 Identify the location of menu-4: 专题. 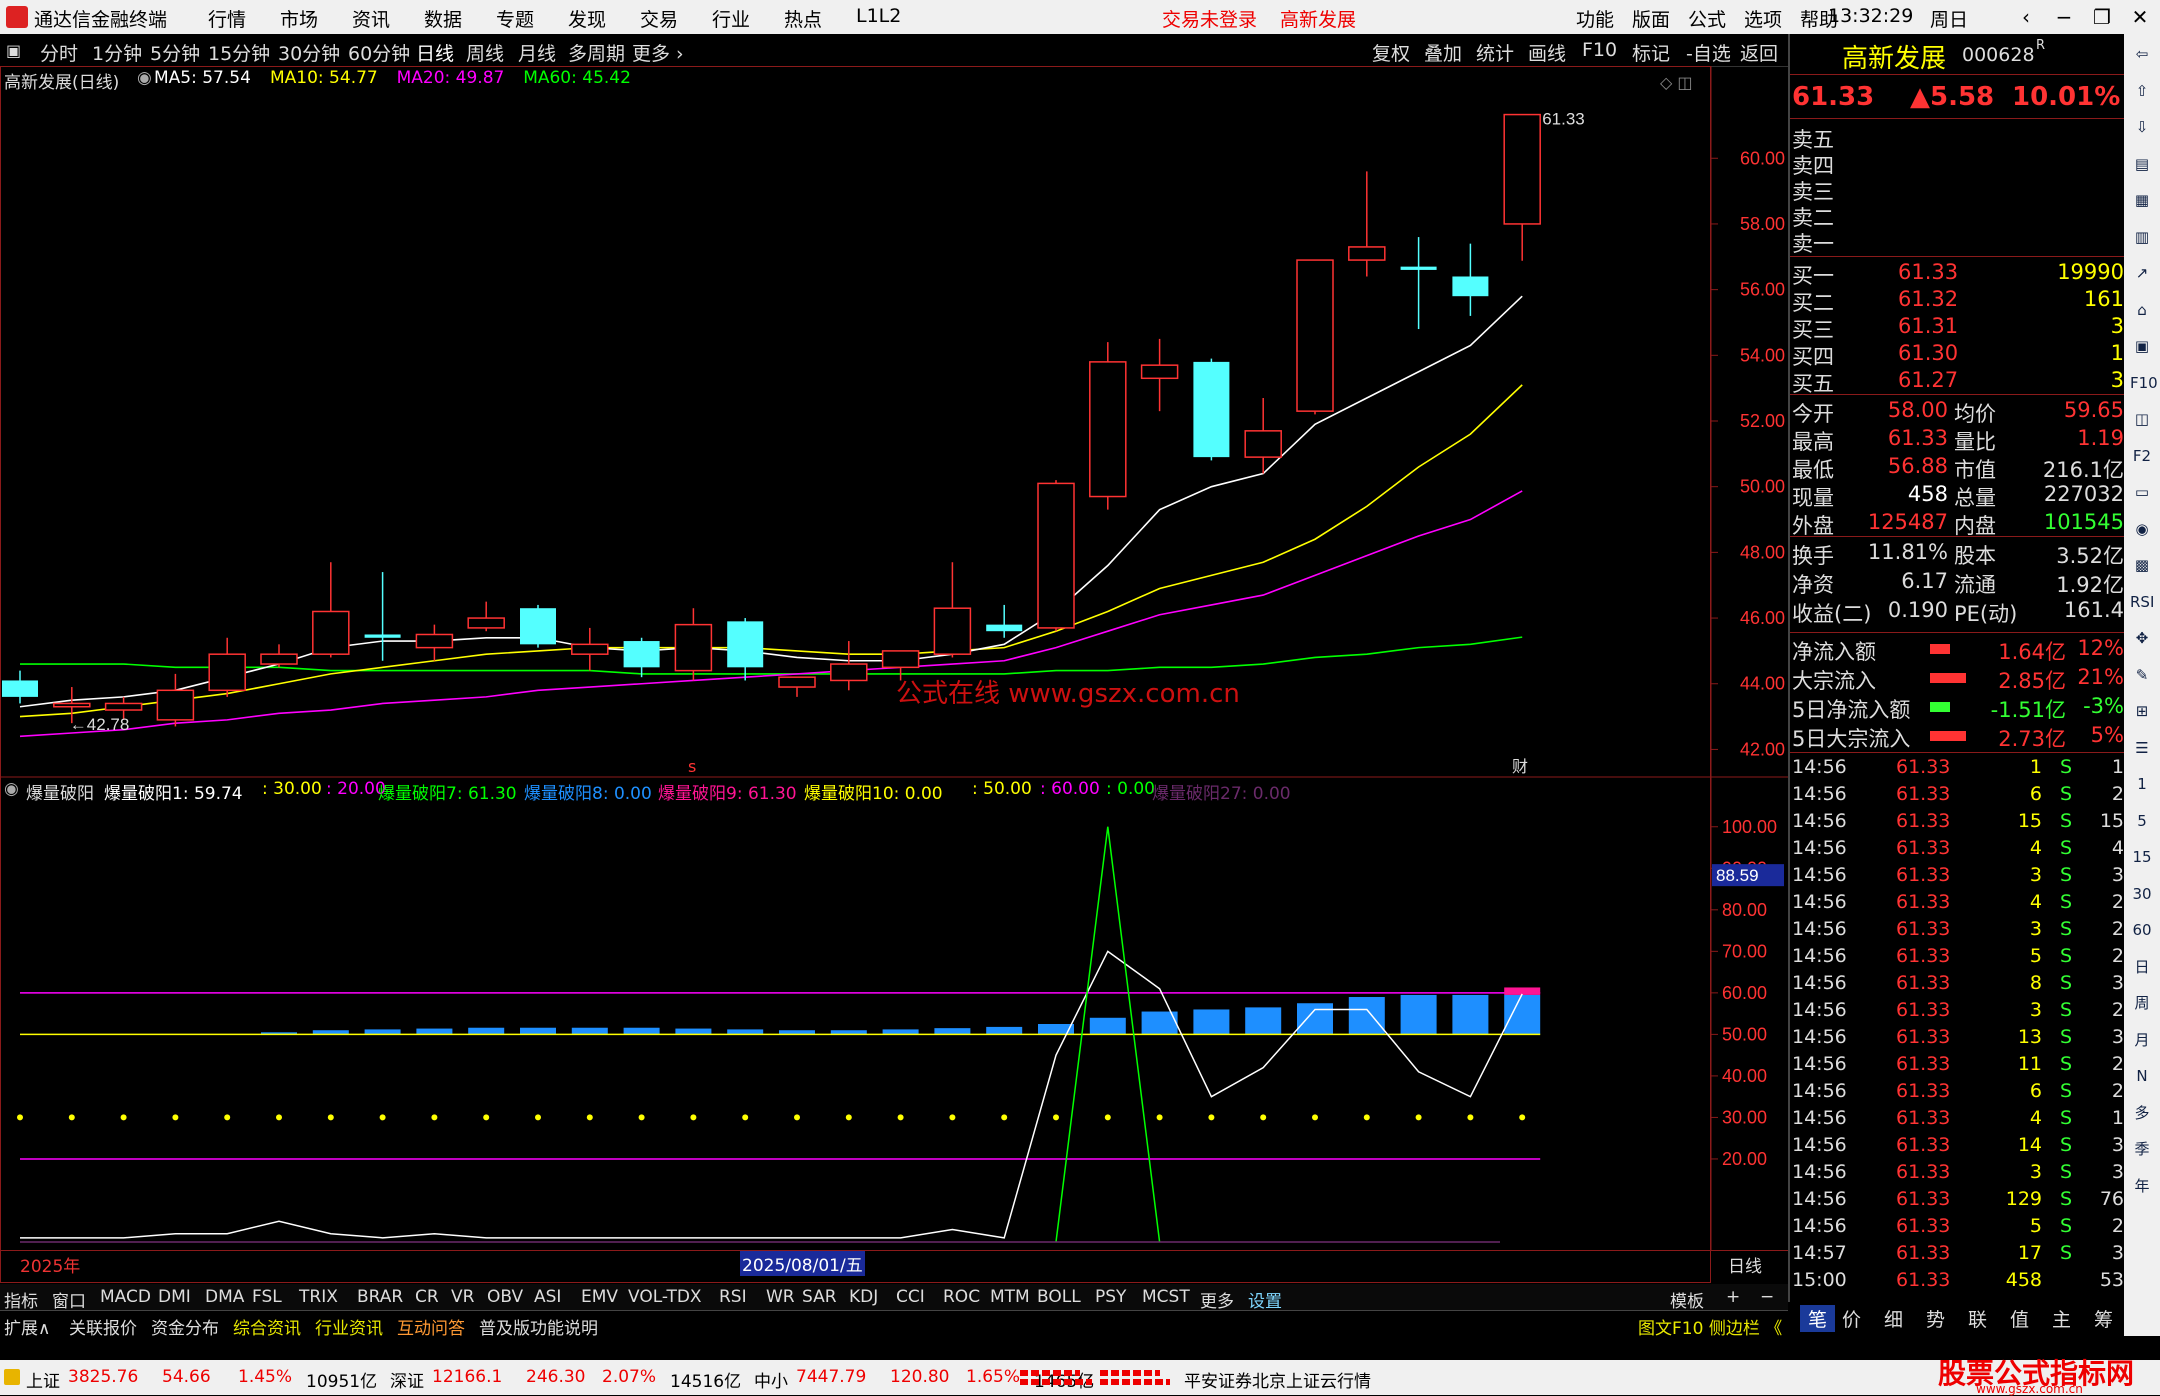
(515, 18).